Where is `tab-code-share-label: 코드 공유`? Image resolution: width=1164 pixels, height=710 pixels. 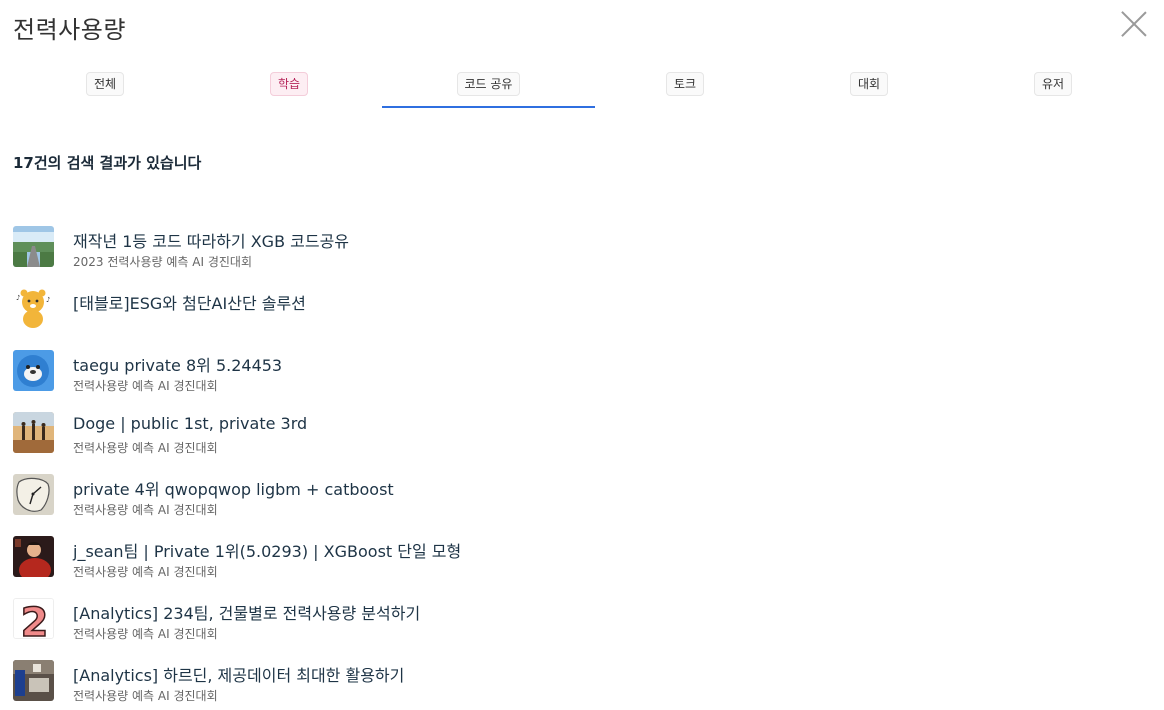
tab-code-share-label: 코드 공유 is located at coordinates (488, 84).